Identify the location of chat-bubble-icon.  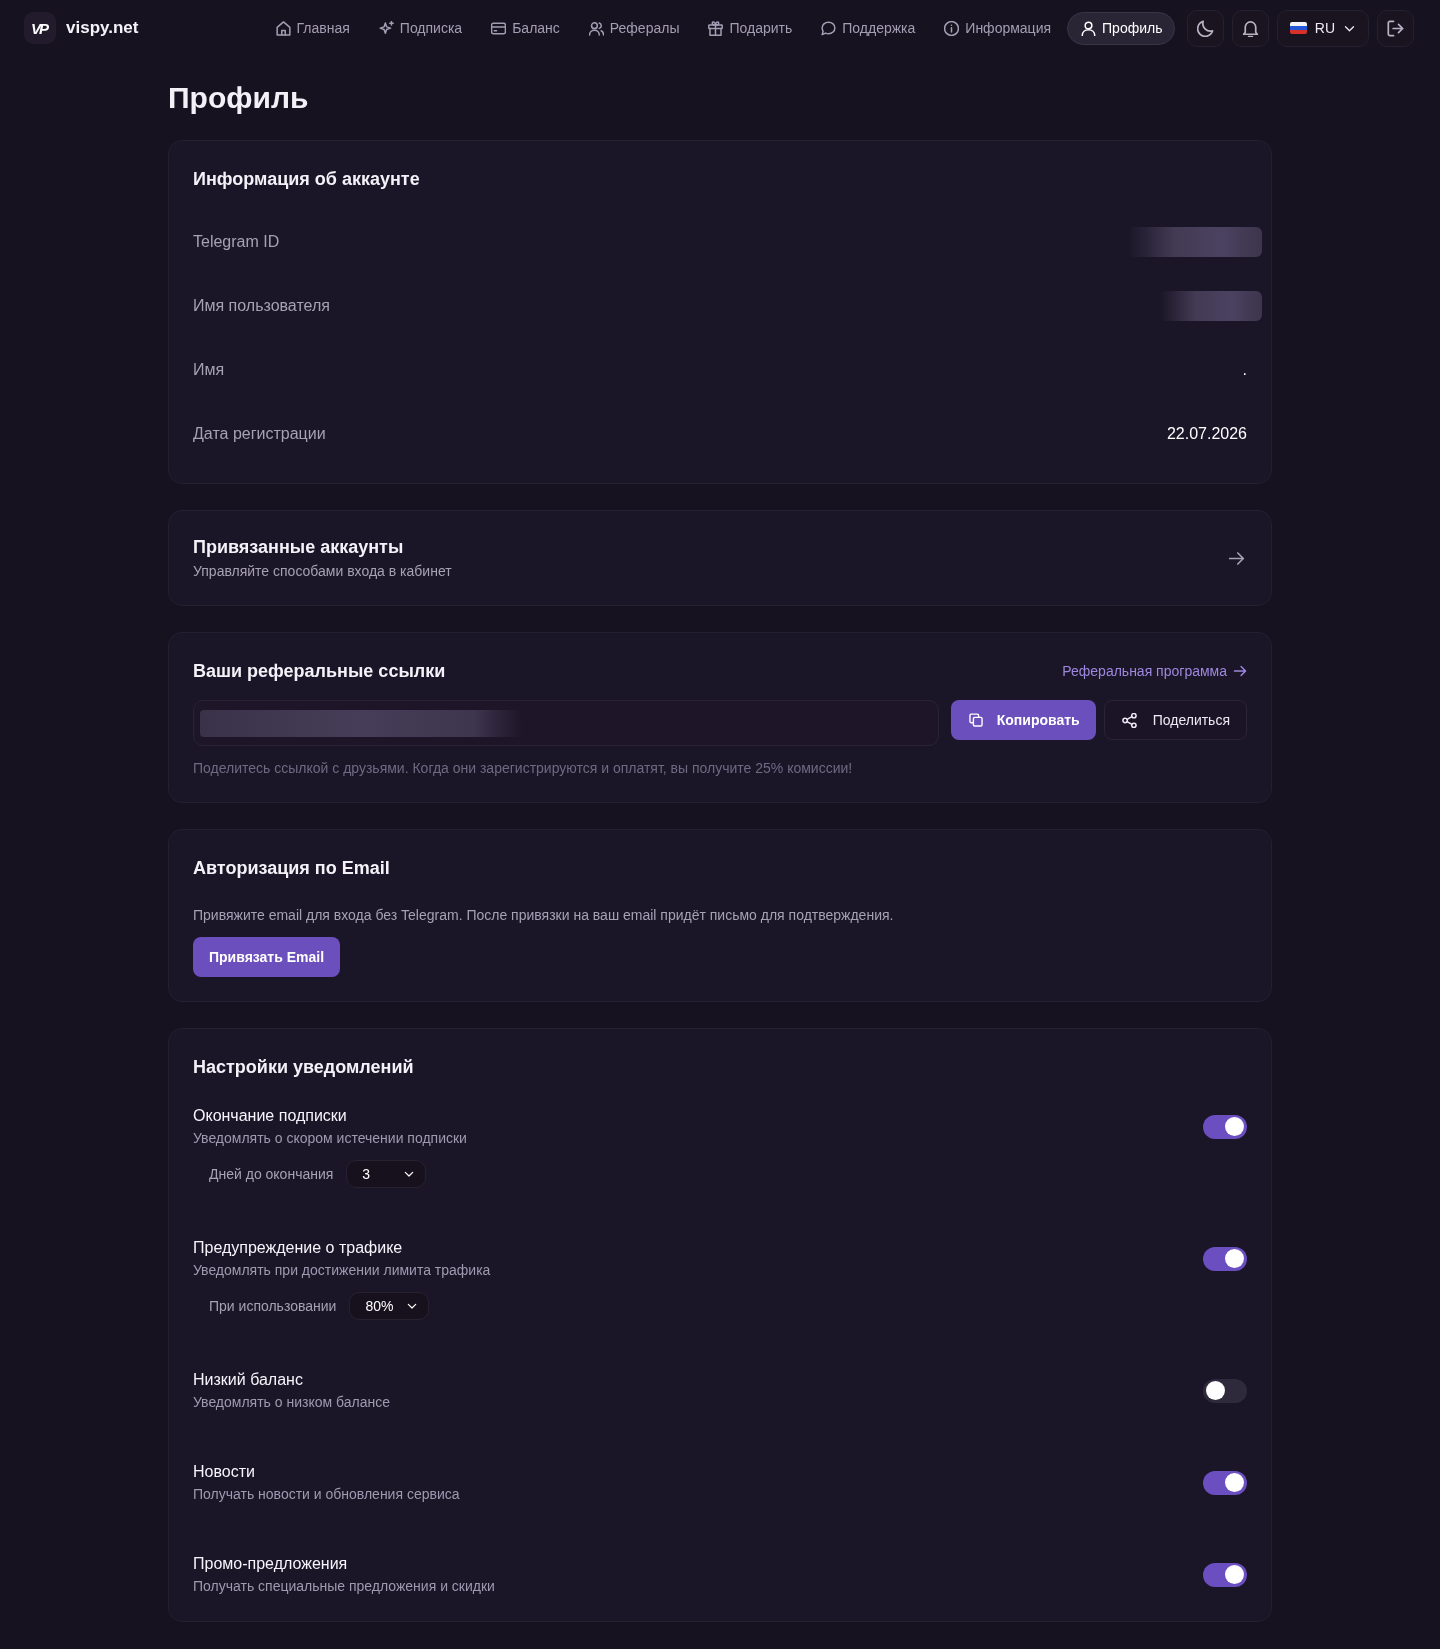
(829, 28).